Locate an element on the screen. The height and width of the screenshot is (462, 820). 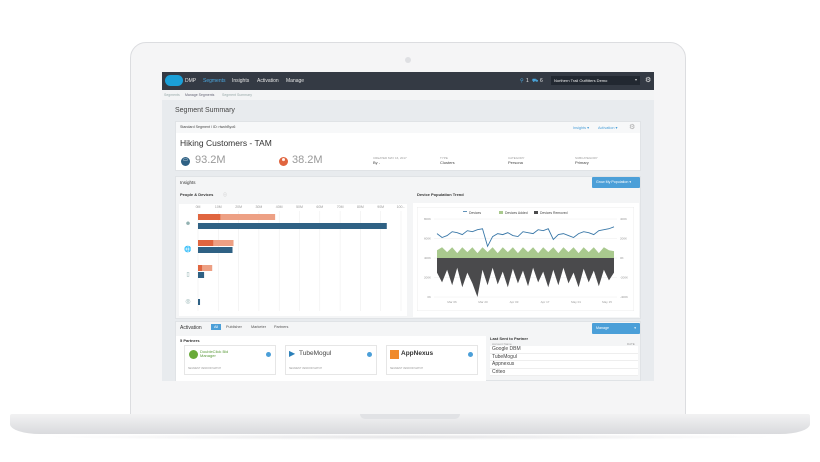
x-tick-label: 10M is located at coordinates (218, 207).